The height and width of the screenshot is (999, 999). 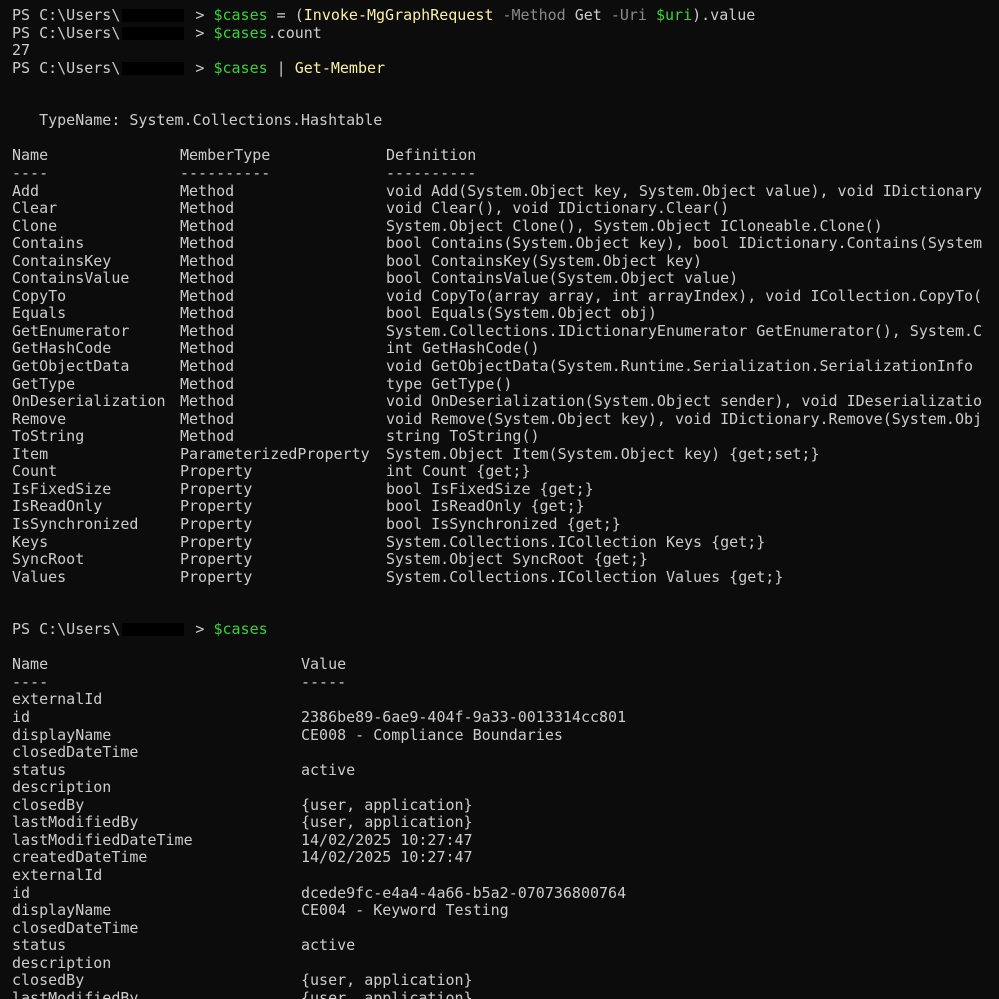 I want to click on prompt-line: PS C:\Users\ > $cases, so click(x=140, y=629).